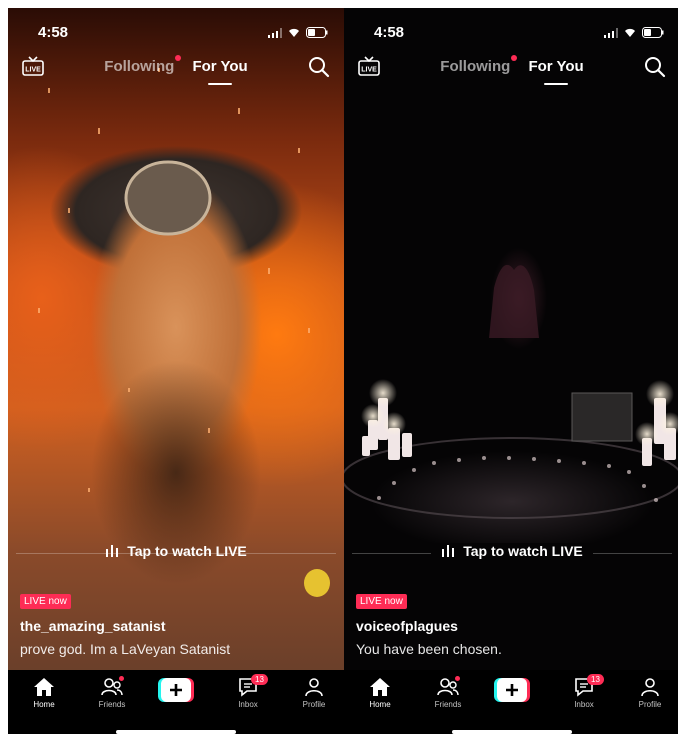 The height and width of the screenshot is (734, 678). What do you see at coordinates (93, 626) in the screenshot?
I see `username: the_amazing_satanist` at bounding box center [93, 626].